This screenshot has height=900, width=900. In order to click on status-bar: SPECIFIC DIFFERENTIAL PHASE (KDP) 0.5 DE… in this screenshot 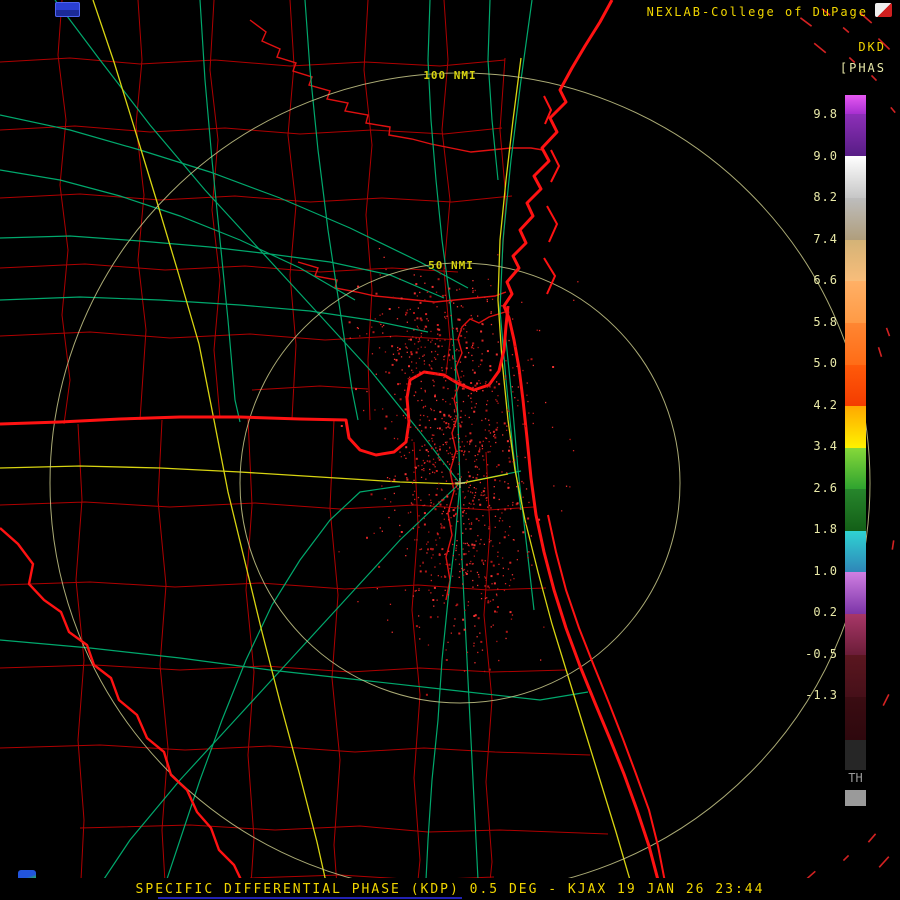, I will do `click(450, 889)`.